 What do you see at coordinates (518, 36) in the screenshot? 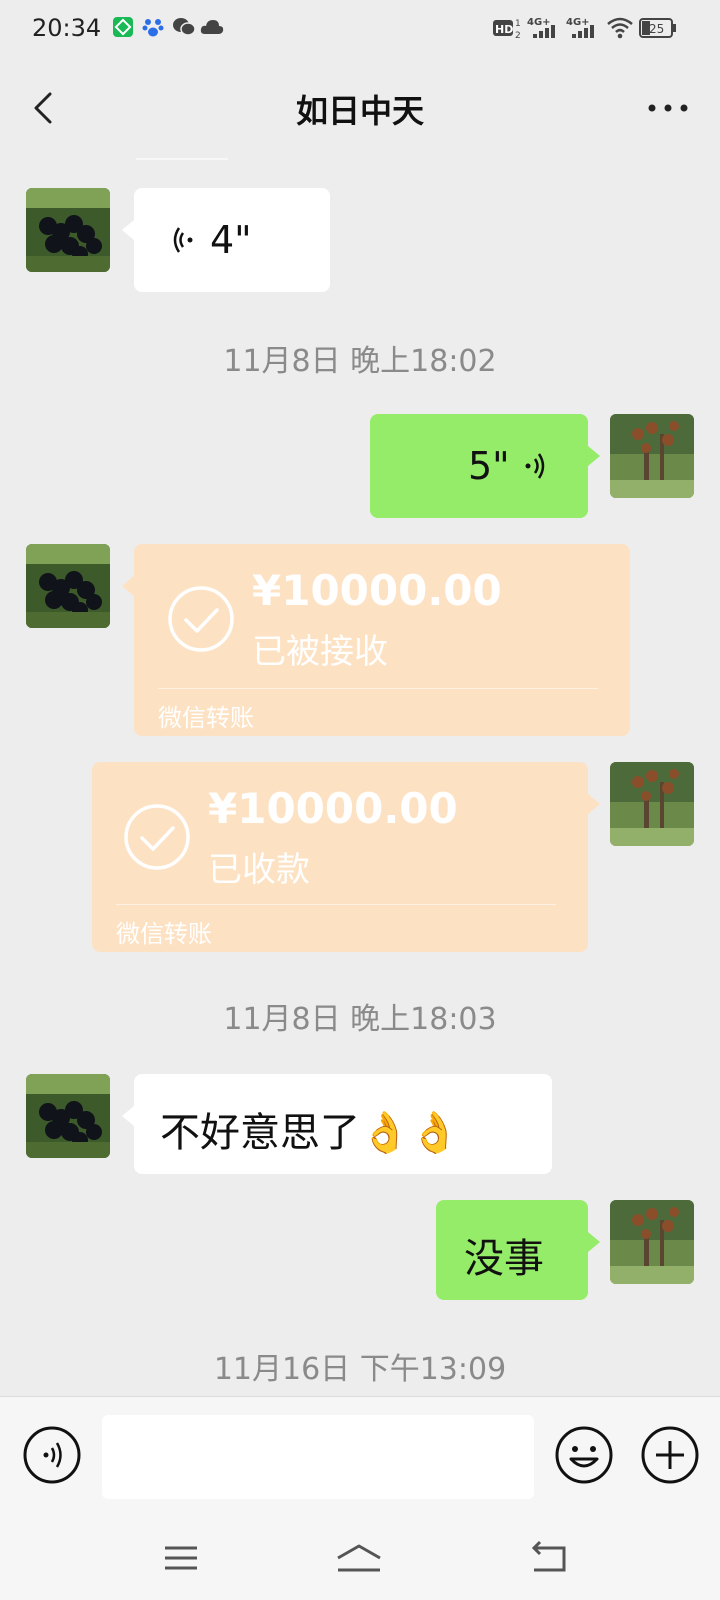
I see `svg-text: 2` at bounding box center [518, 36].